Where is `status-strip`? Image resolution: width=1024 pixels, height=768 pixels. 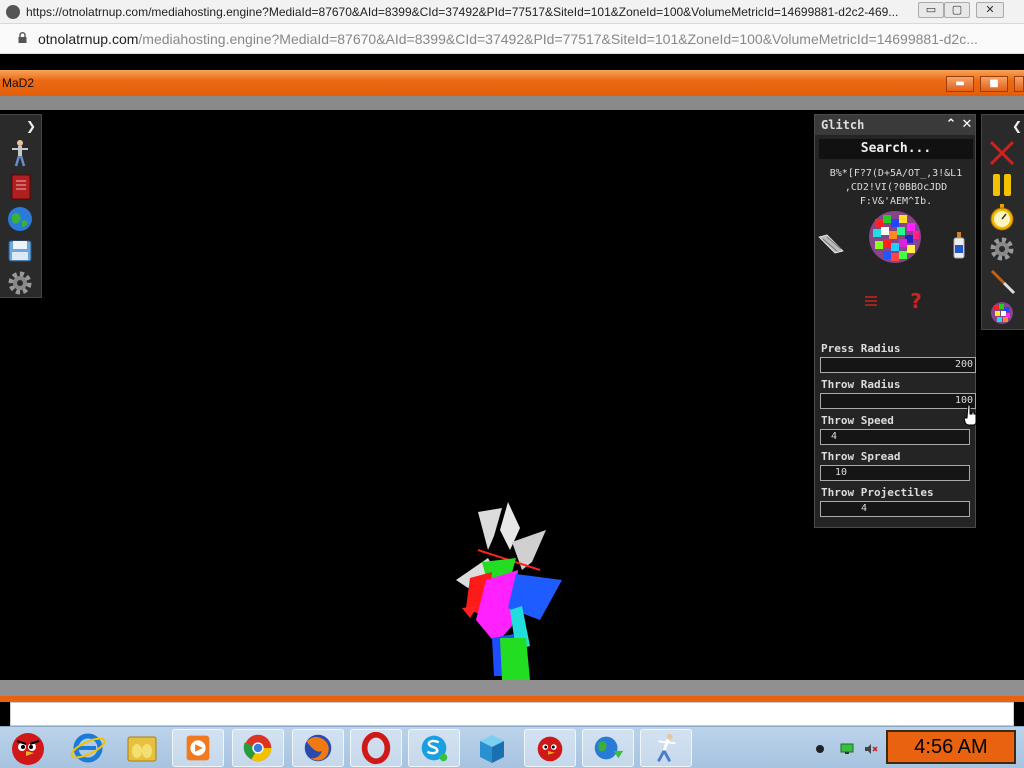 status-strip is located at coordinates (512, 714).